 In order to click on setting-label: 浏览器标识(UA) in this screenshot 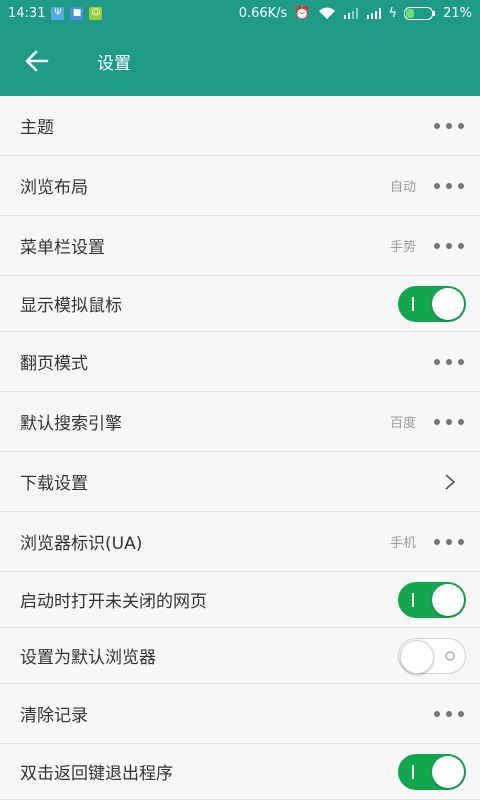, I will do `click(81, 544)`.